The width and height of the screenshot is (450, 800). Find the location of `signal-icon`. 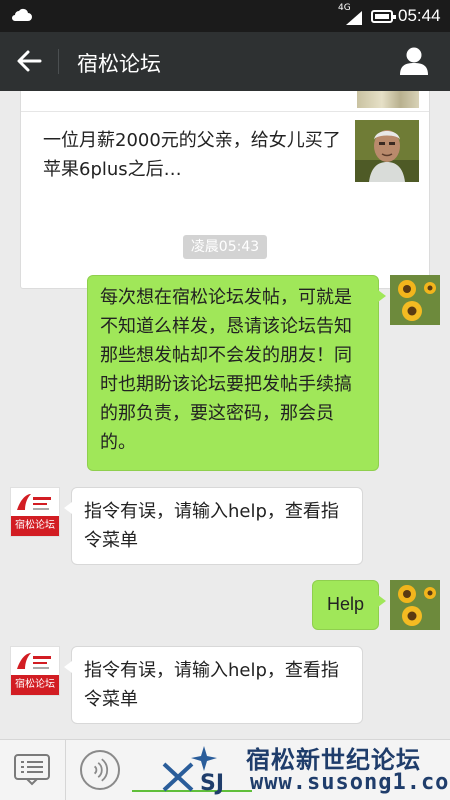

signal-icon is located at coordinates (354, 18).